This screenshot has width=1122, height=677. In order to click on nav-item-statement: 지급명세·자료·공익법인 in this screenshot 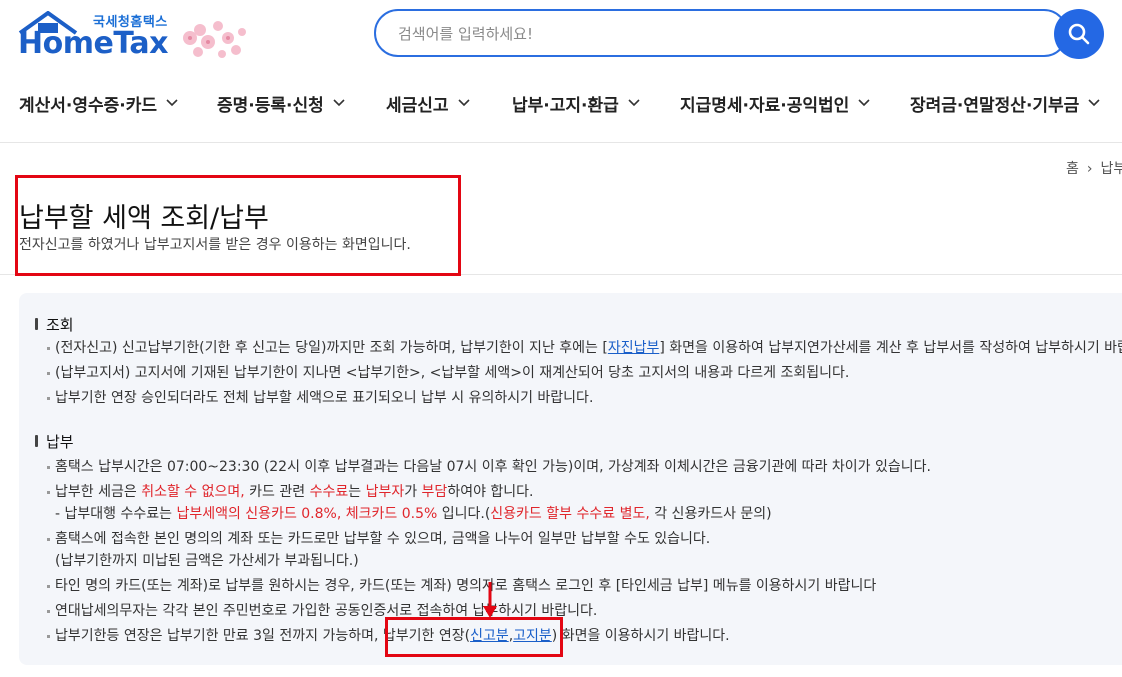, I will do `click(775, 103)`.